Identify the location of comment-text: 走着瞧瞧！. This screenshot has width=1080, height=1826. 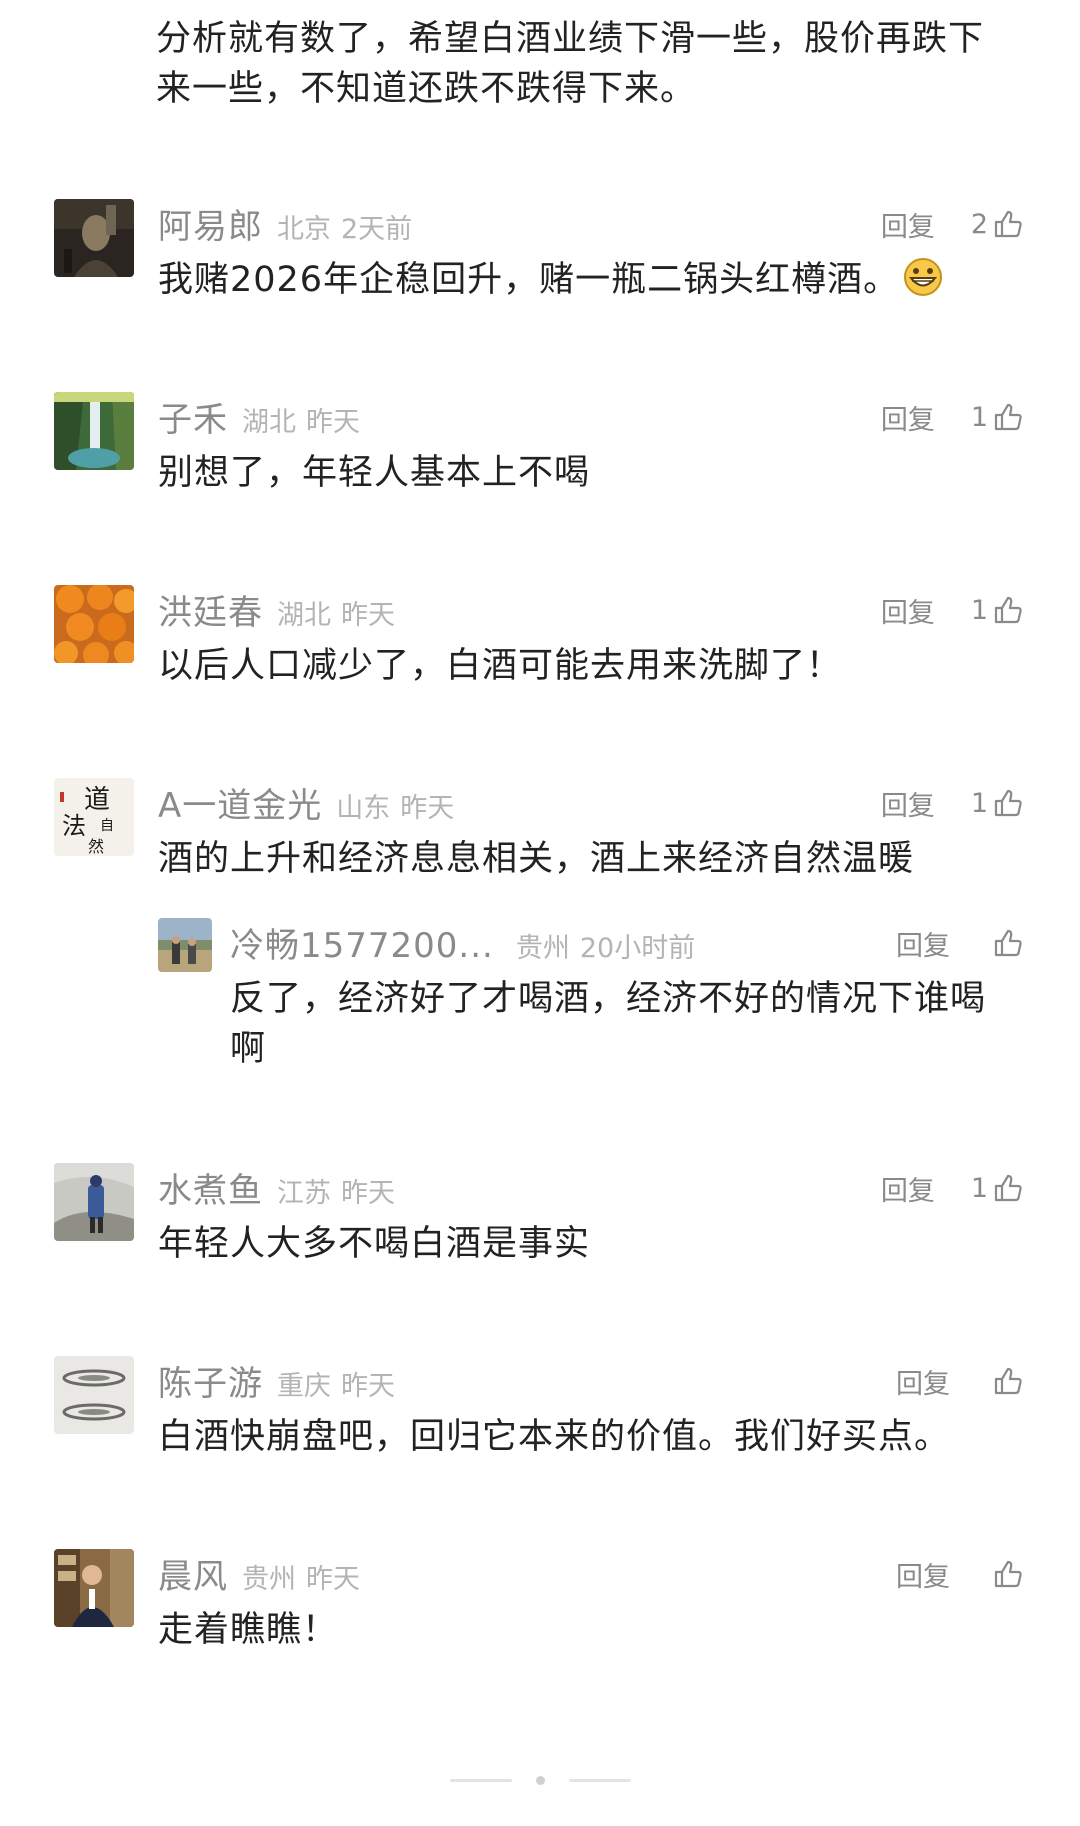
(248, 1630).